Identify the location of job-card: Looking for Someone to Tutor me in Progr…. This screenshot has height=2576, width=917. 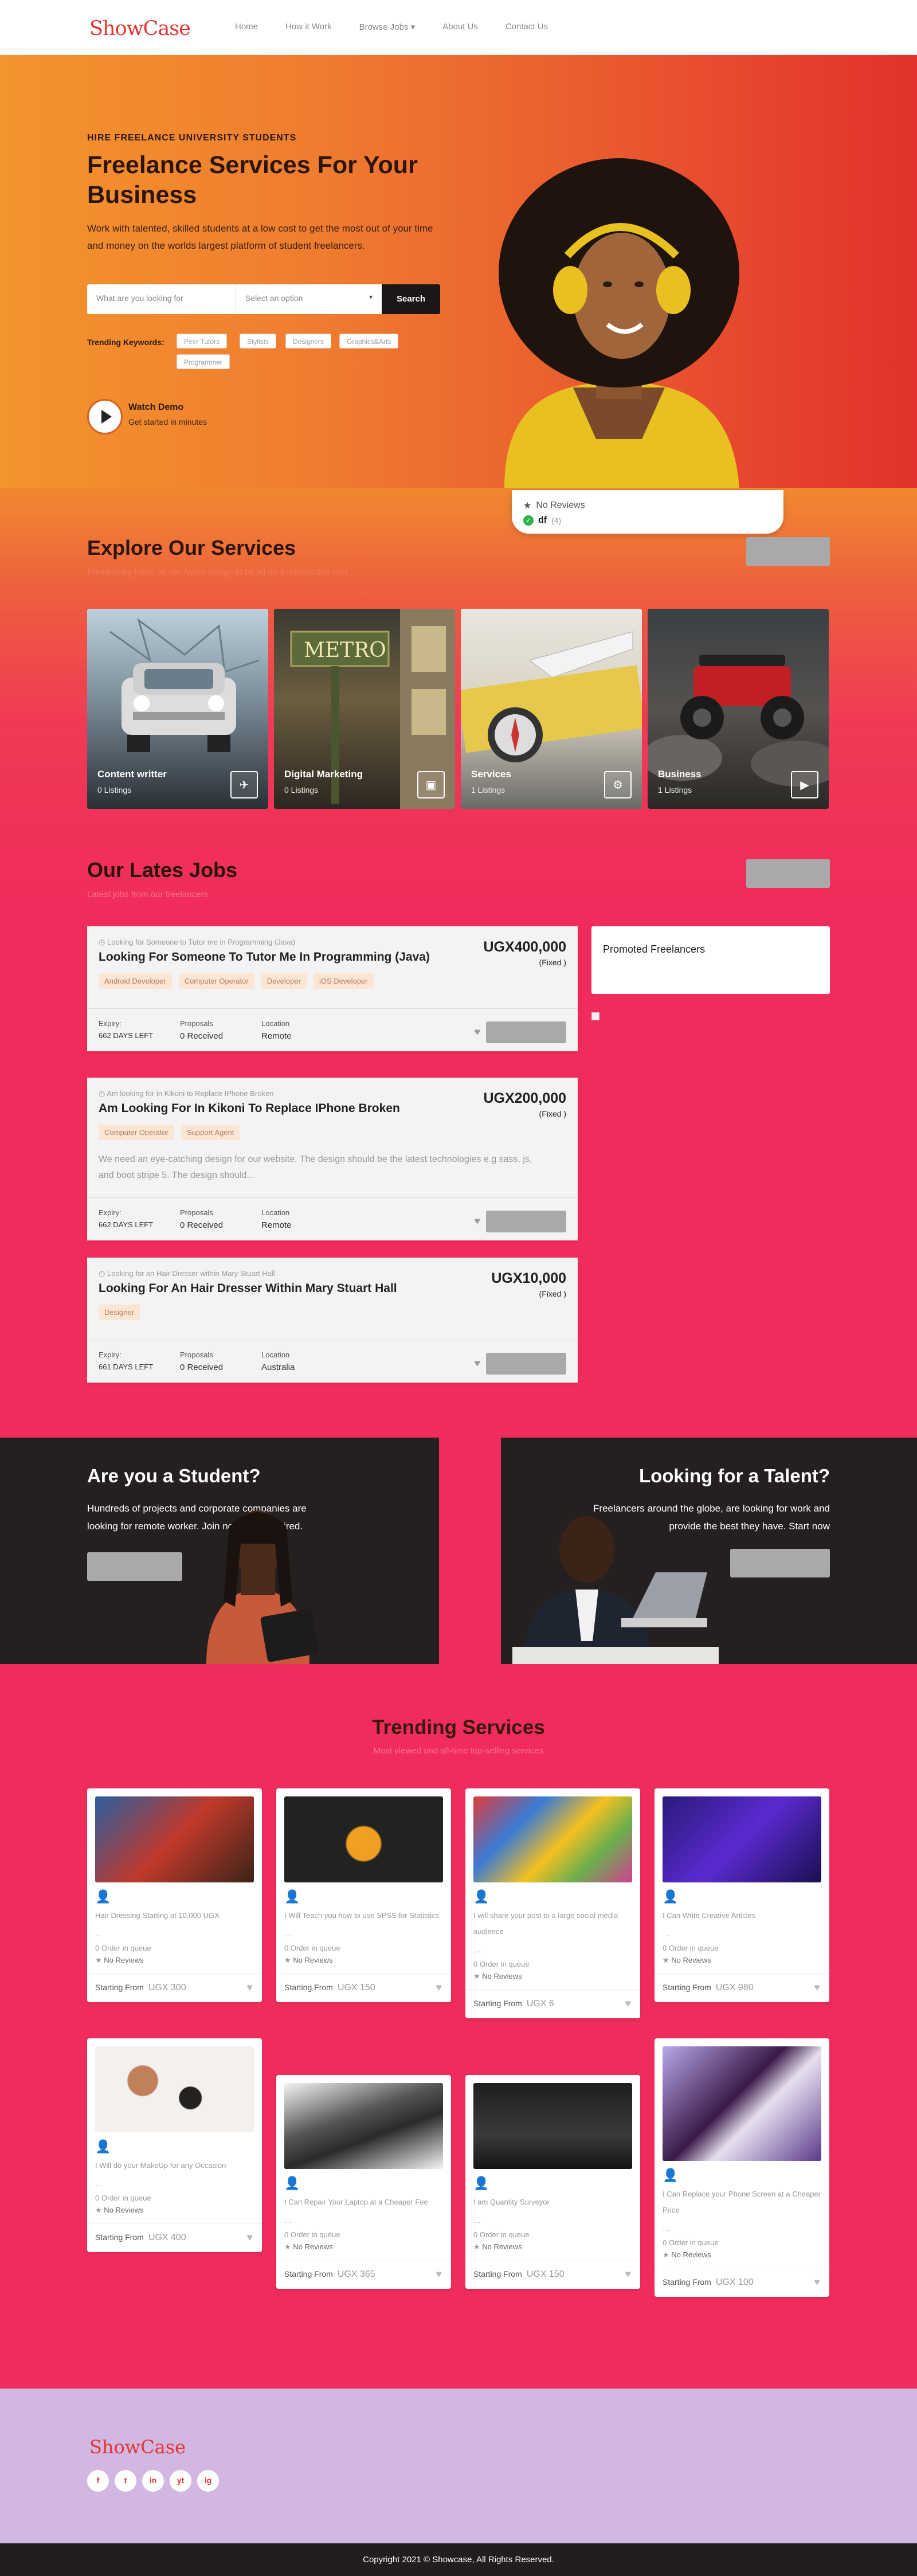
(332, 988).